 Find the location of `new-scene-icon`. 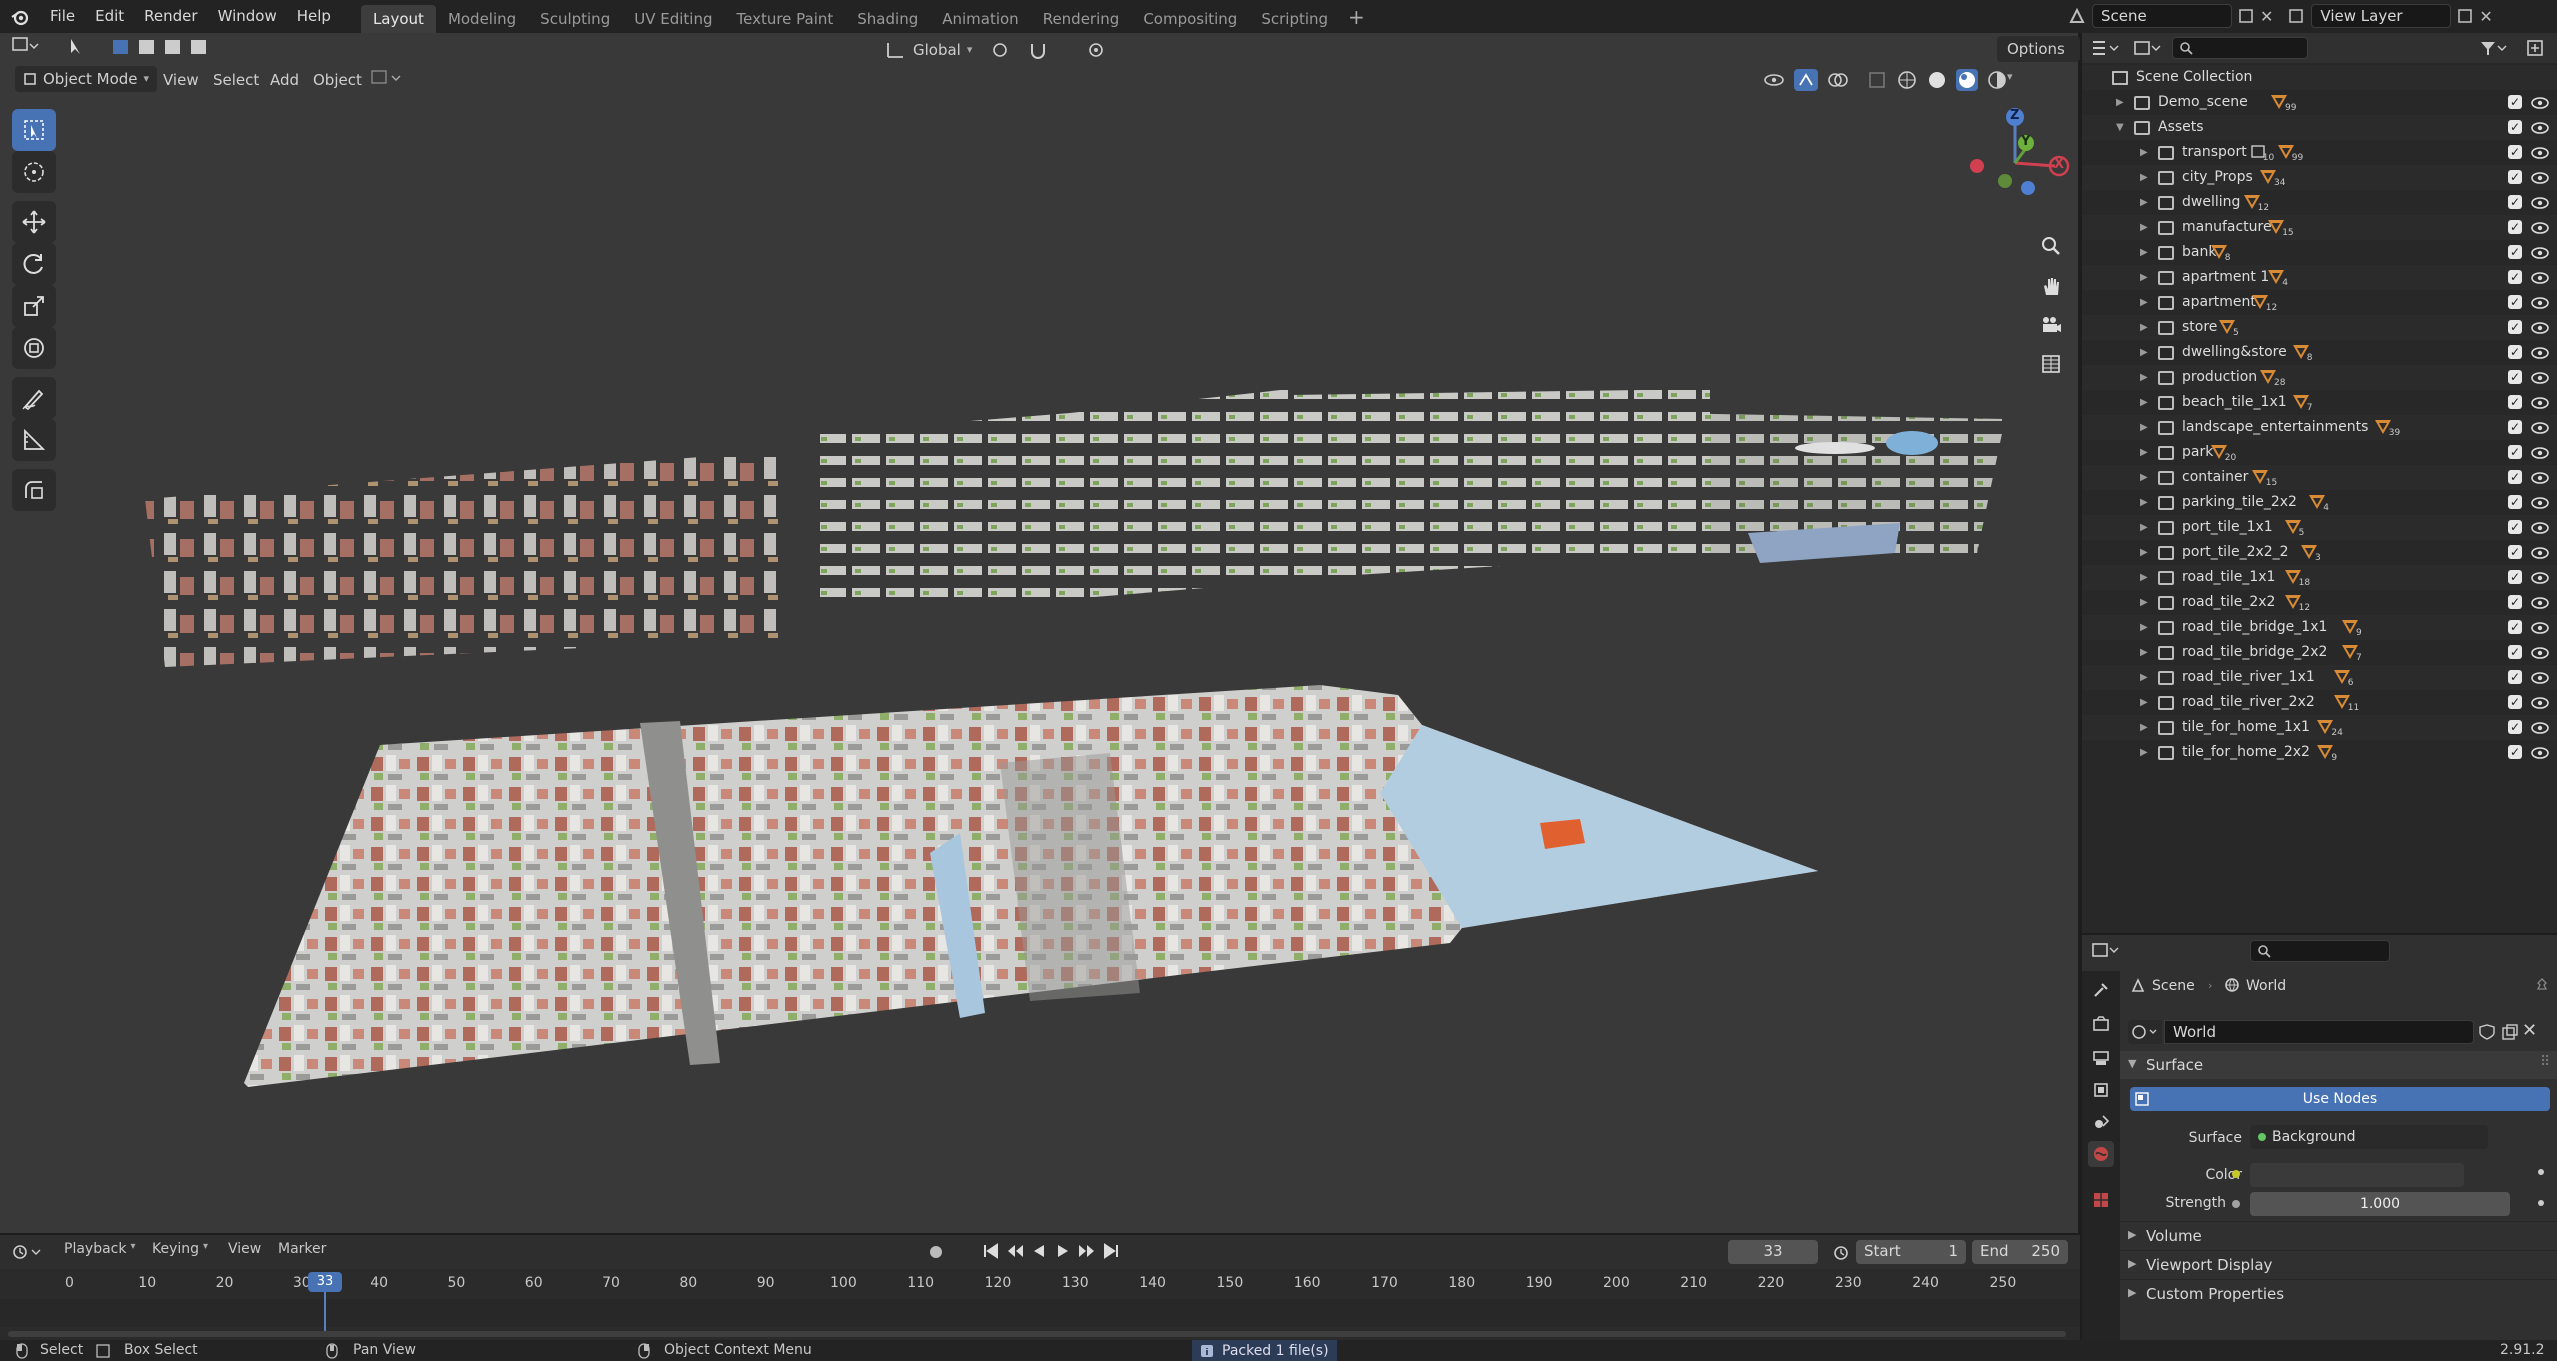

new-scene-icon is located at coordinates (2246, 16).